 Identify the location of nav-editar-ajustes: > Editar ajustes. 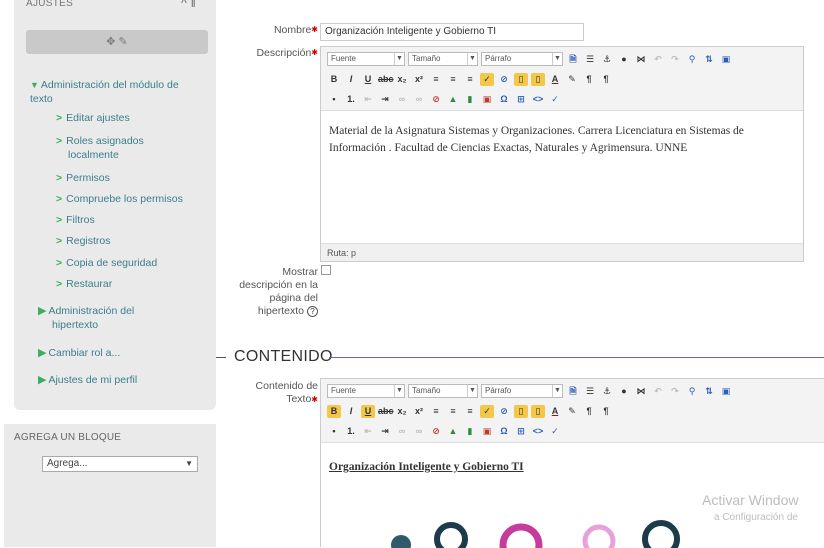
(93, 118).